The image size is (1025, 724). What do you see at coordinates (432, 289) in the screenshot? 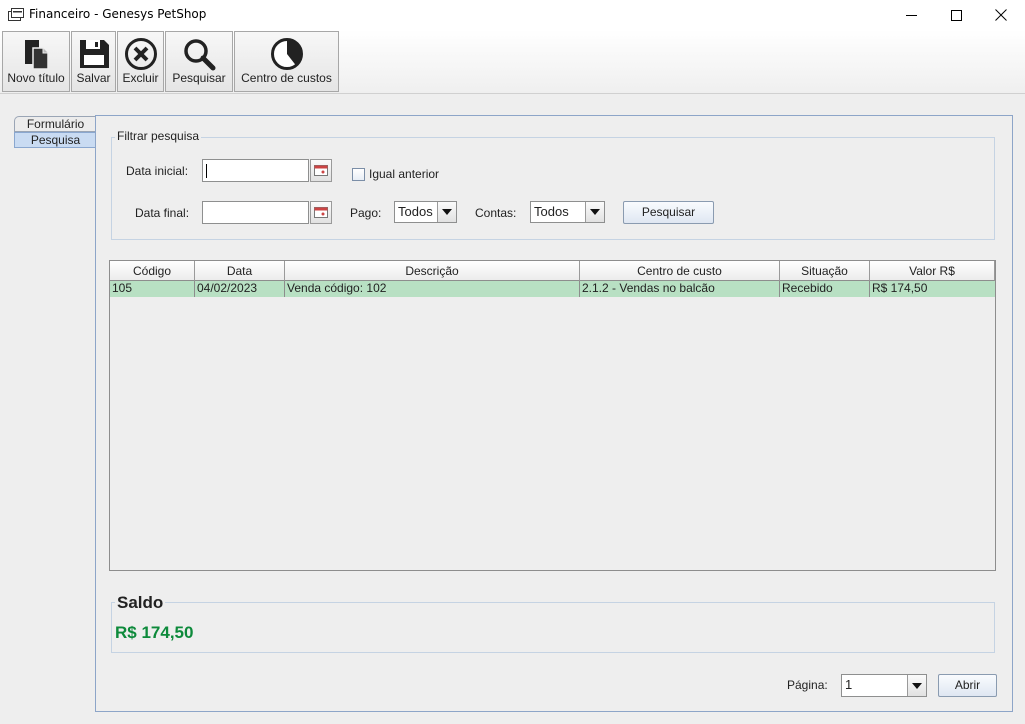
I see `cell-descricao: Venda código: 102` at bounding box center [432, 289].